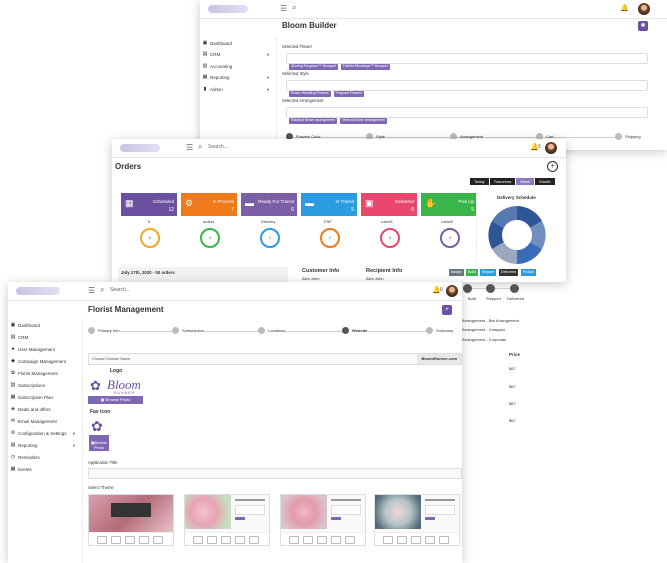  Describe the element at coordinates (45, 457) in the screenshot. I see `sidebar-item-reminders: ◷ Reminders` at that location.